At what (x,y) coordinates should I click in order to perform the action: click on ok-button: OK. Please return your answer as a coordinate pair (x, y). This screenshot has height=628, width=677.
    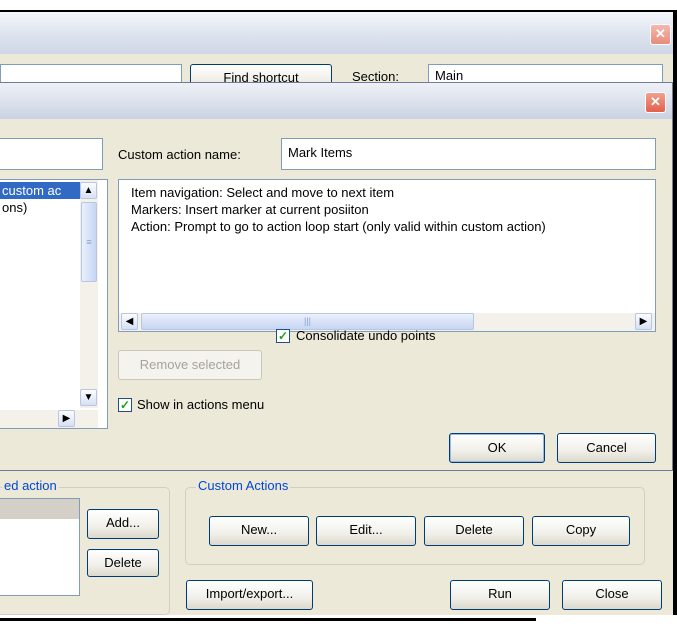
    Looking at the image, I should click on (497, 448).